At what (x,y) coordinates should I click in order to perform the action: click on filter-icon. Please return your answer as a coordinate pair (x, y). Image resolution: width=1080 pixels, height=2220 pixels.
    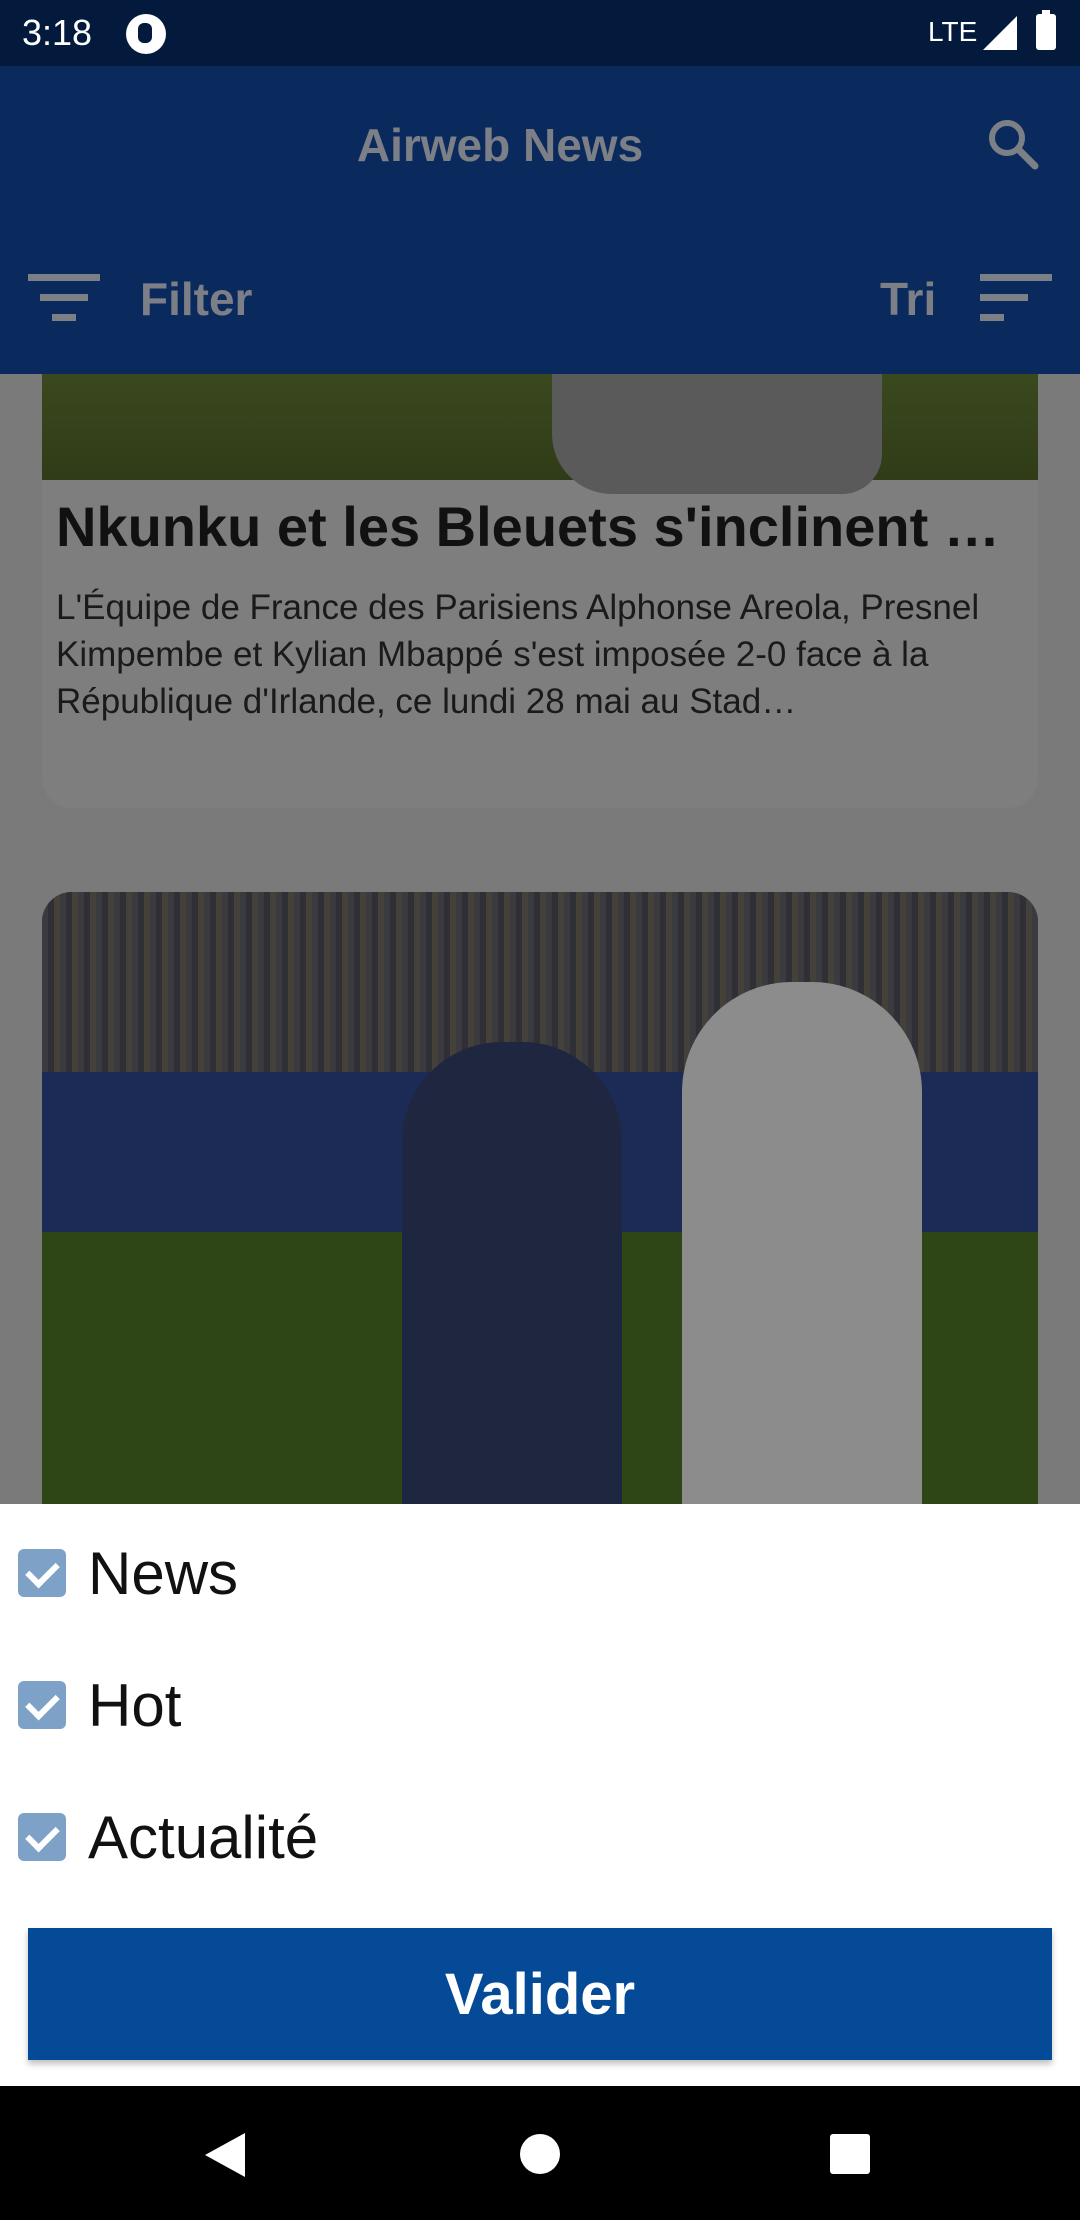
    Looking at the image, I should click on (64, 298).